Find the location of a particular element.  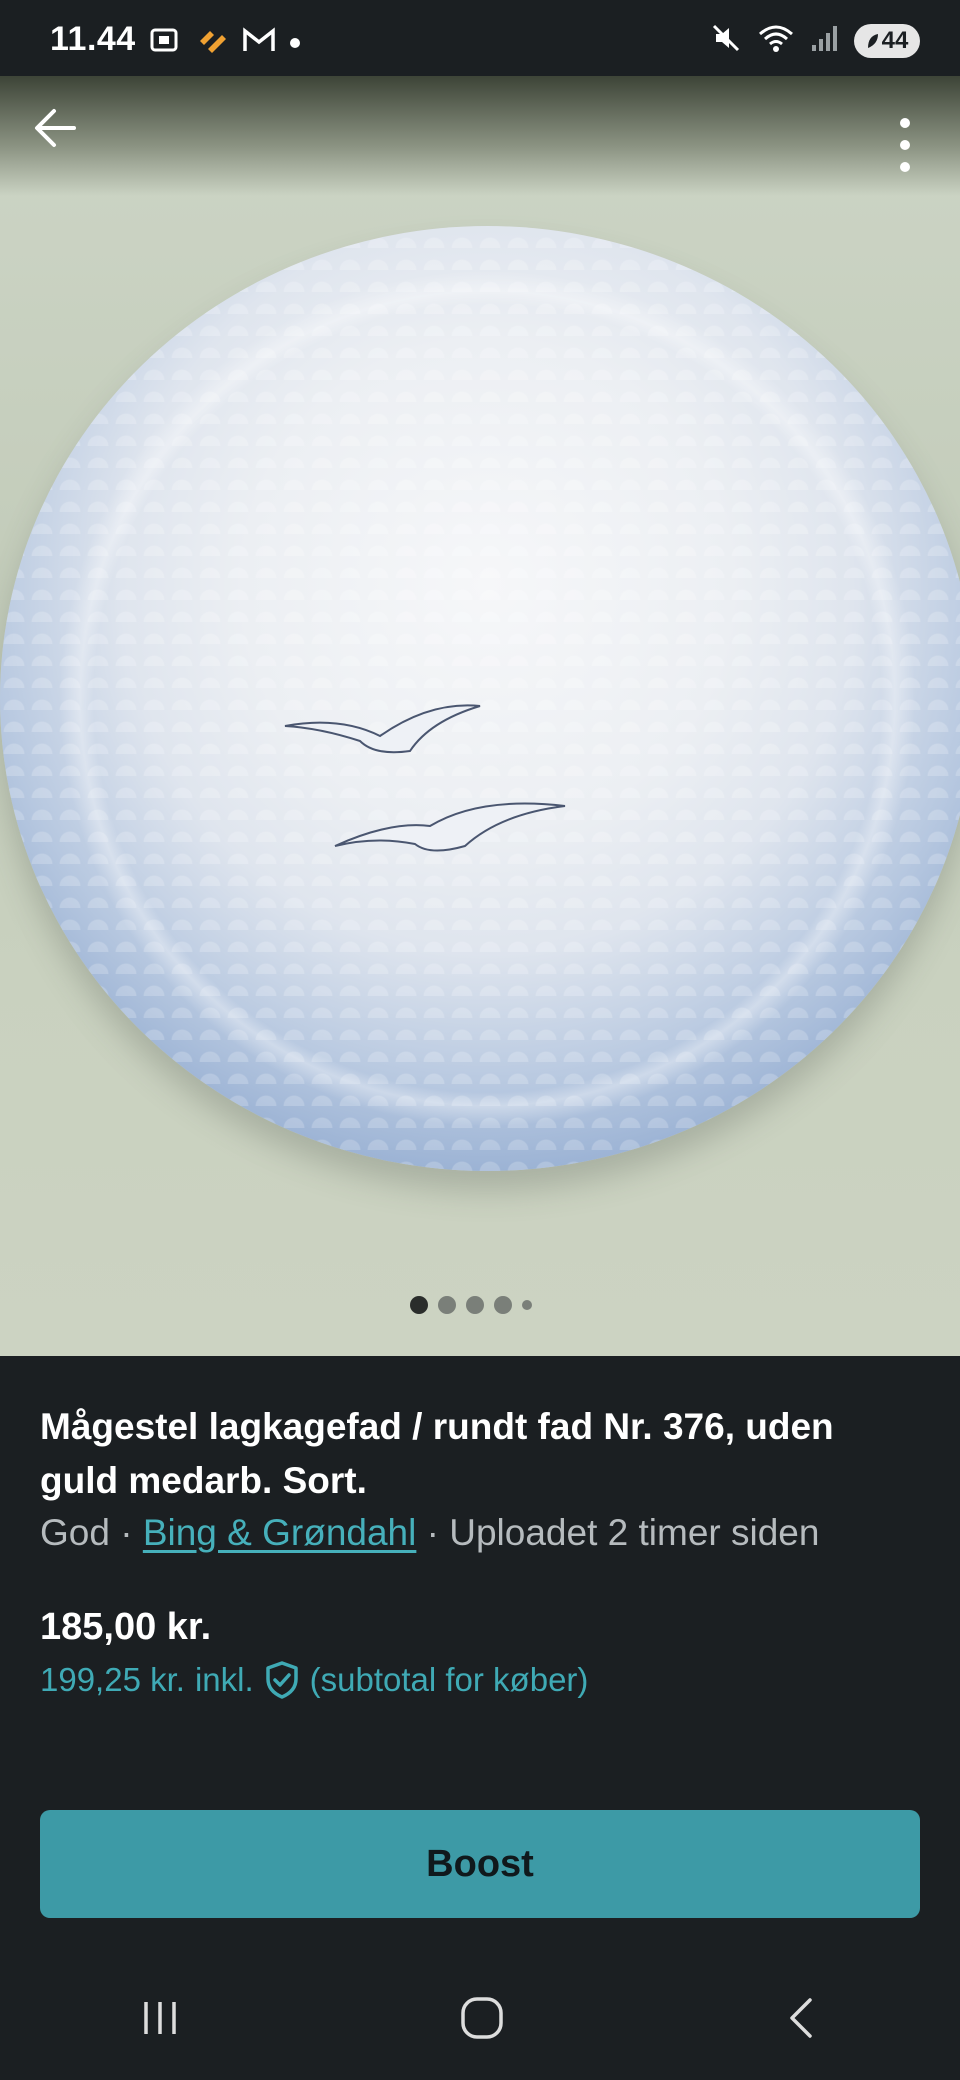

mute-icon is located at coordinates (726, 40).